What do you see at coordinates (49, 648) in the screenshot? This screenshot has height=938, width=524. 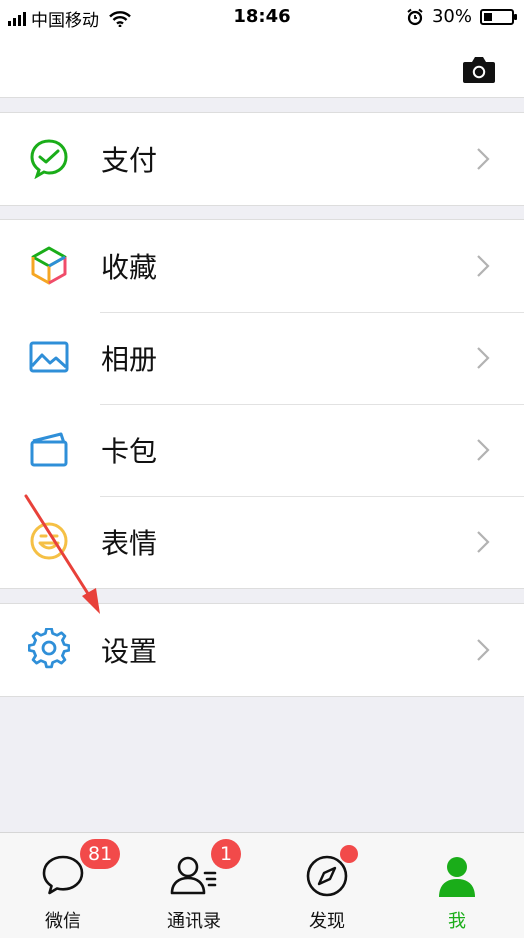 I see `gear-icon` at bounding box center [49, 648].